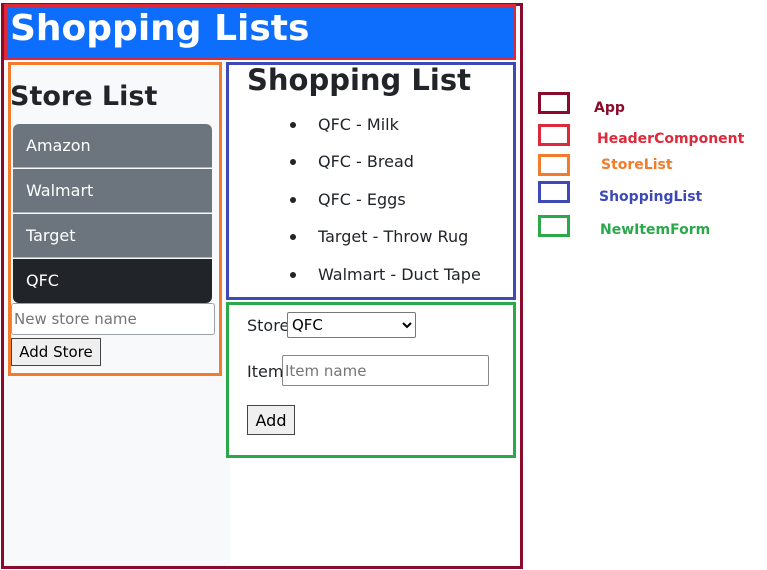 The image size is (767, 570). Describe the element at coordinates (271, 420) in the screenshot. I see `add-item-button: Add` at that location.